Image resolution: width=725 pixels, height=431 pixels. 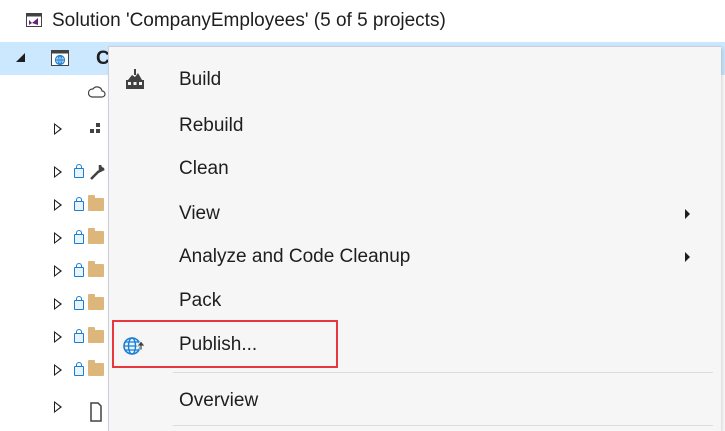 I want to click on menu-item-label: Overview, so click(x=219, y=400).